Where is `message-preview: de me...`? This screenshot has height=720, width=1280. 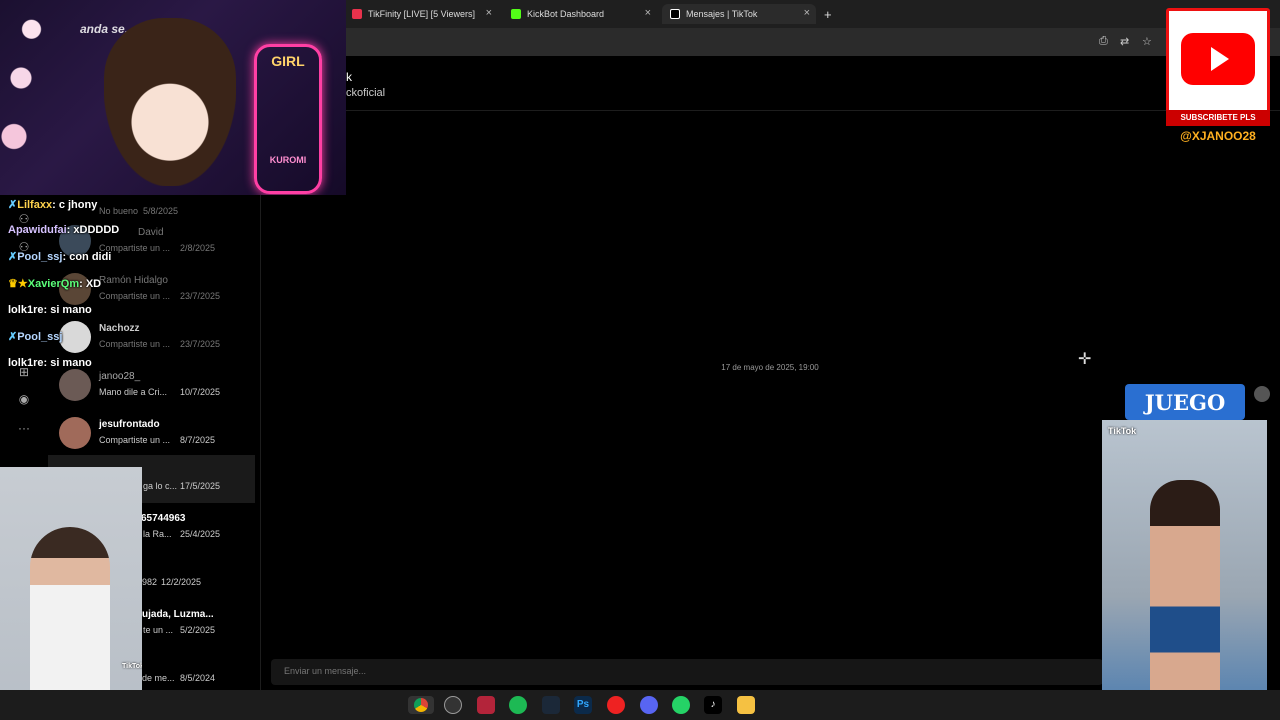
message-preview: de me... is located at coordinates (158, 678).